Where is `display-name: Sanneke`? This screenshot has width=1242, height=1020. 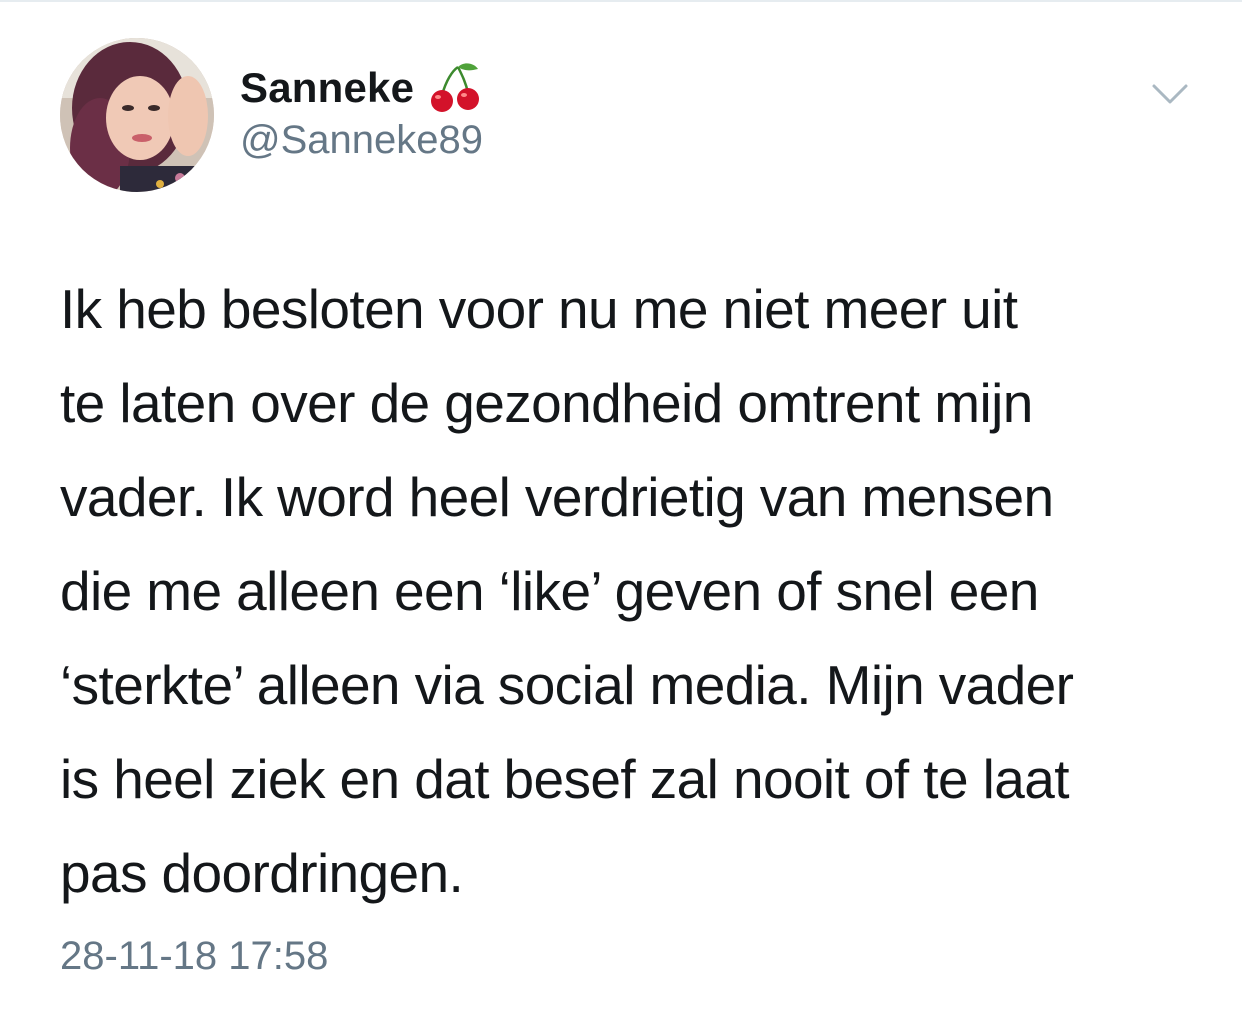 display-name: Sanneke is located at coordinates (327, 88).